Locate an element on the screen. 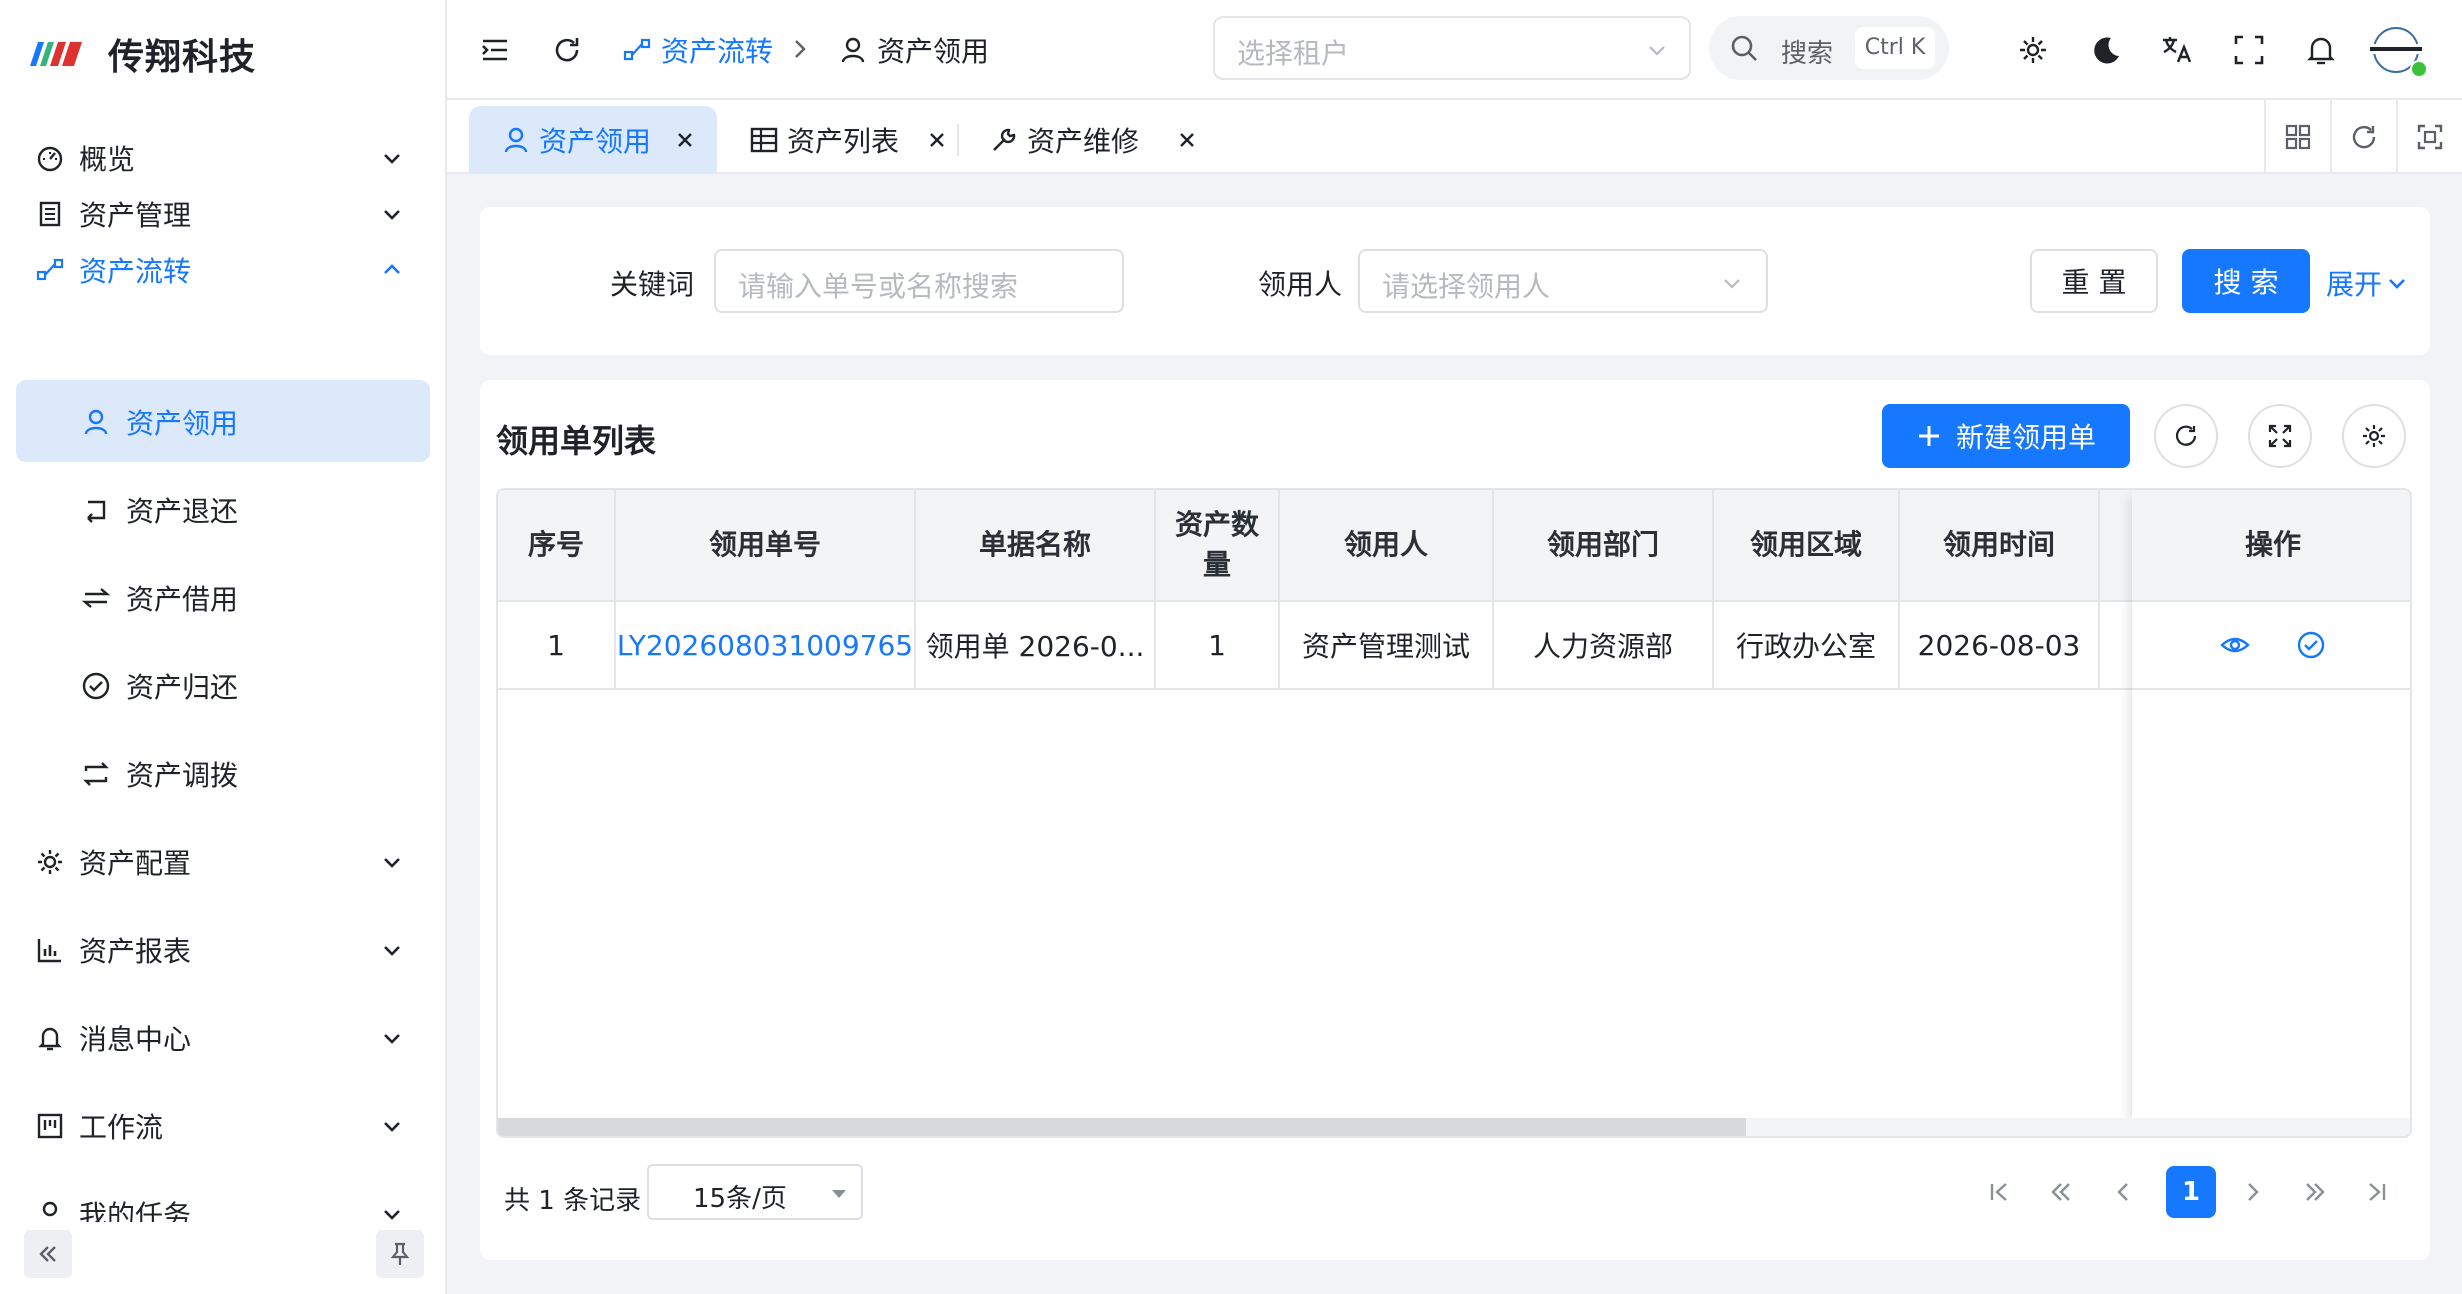 Image resolution: width=2462 pixels, height=1294 pixels. bell-icon is located at coordinates (50, 1039).